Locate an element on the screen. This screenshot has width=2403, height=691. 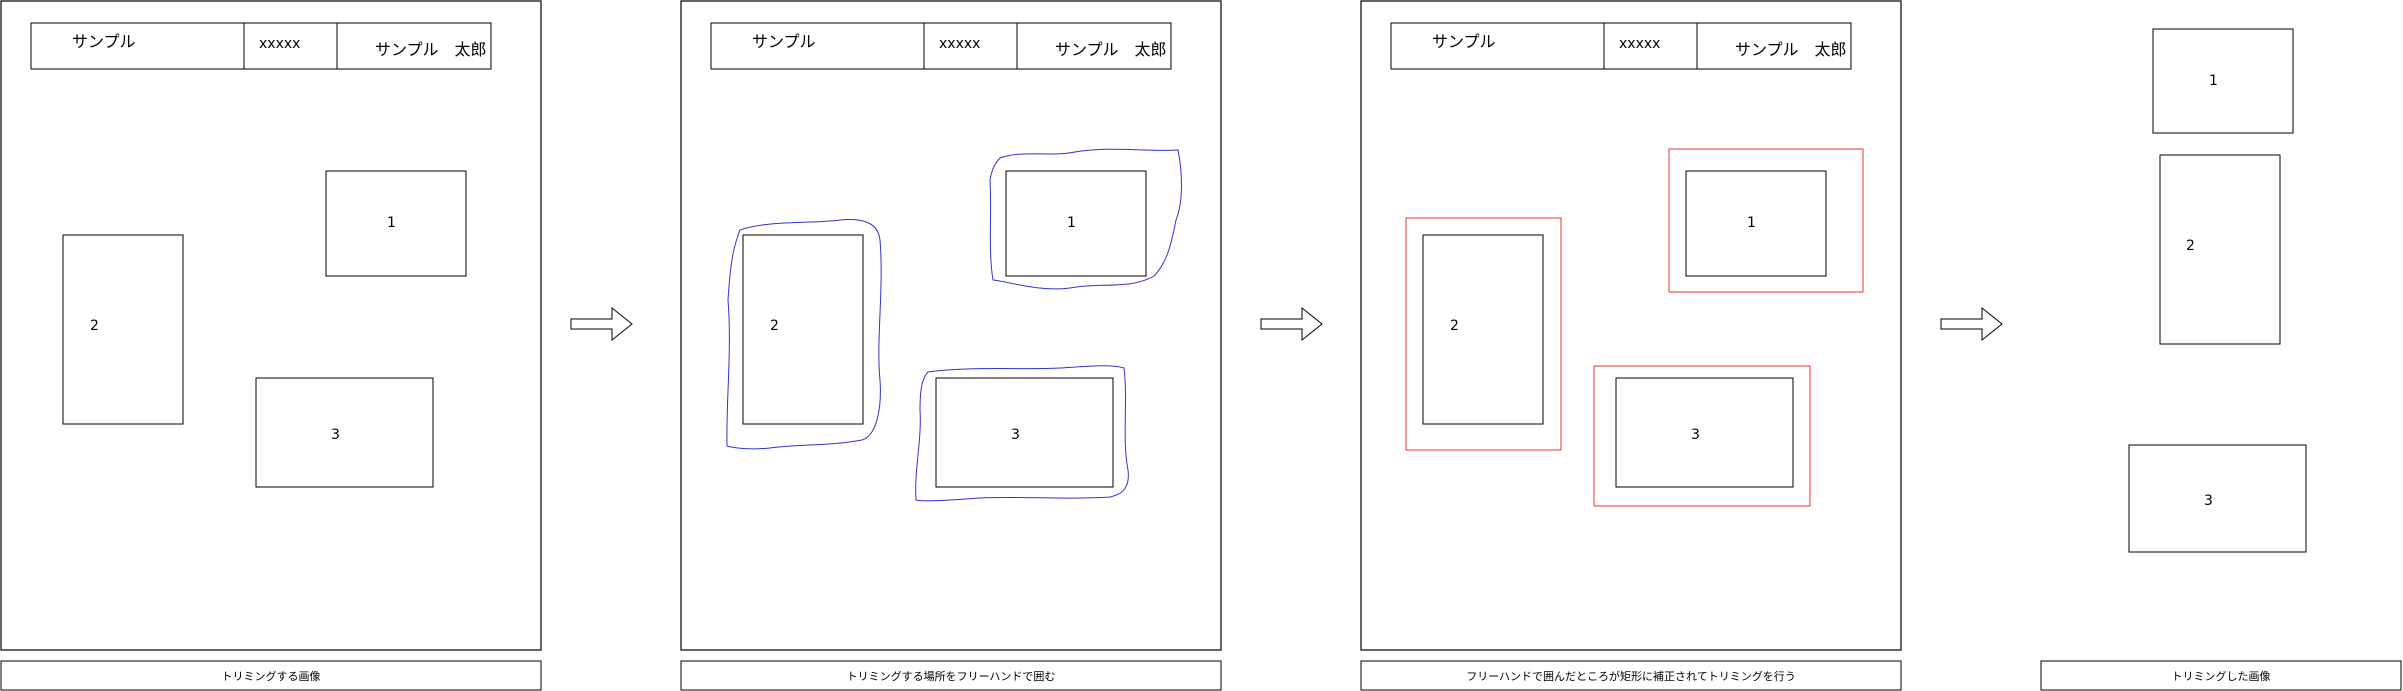
caption-result: トリミングした画像 is located at coordinates (2221, 676).